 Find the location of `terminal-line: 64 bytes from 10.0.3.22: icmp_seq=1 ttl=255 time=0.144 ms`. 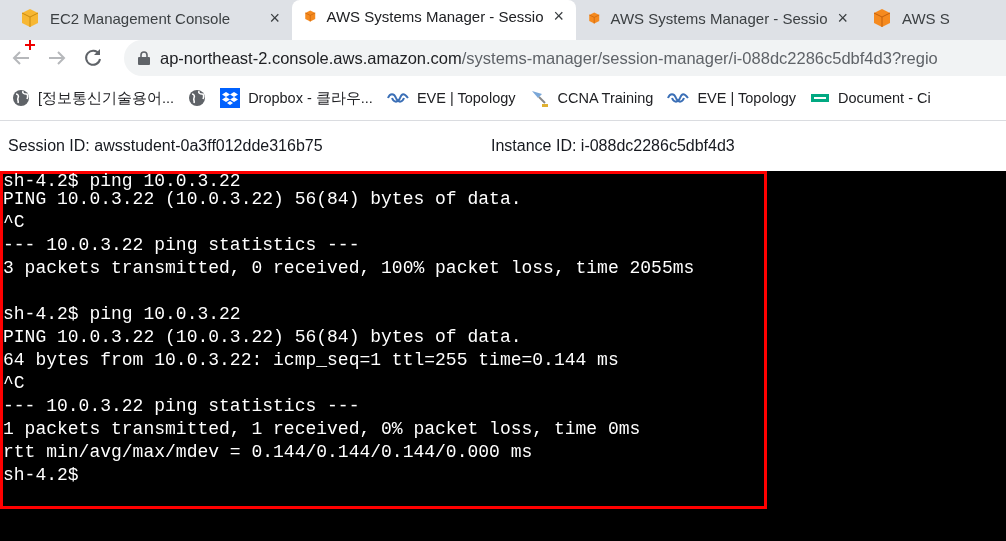

terminal-line: 64 bytes from 10.0.3.22: icmp_seq=1 ttl=255 time=0.144 ms is located at coordinates (311, 360).